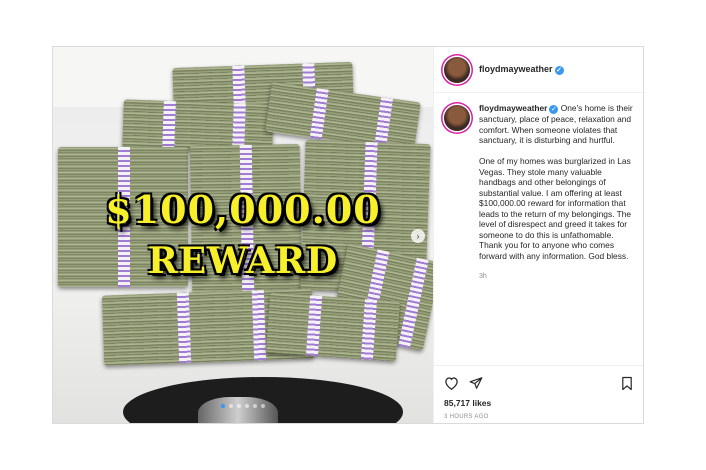 The height and width of the screenshot is (470, 706). I want to click on bookmark-icon, so click(627, 383).